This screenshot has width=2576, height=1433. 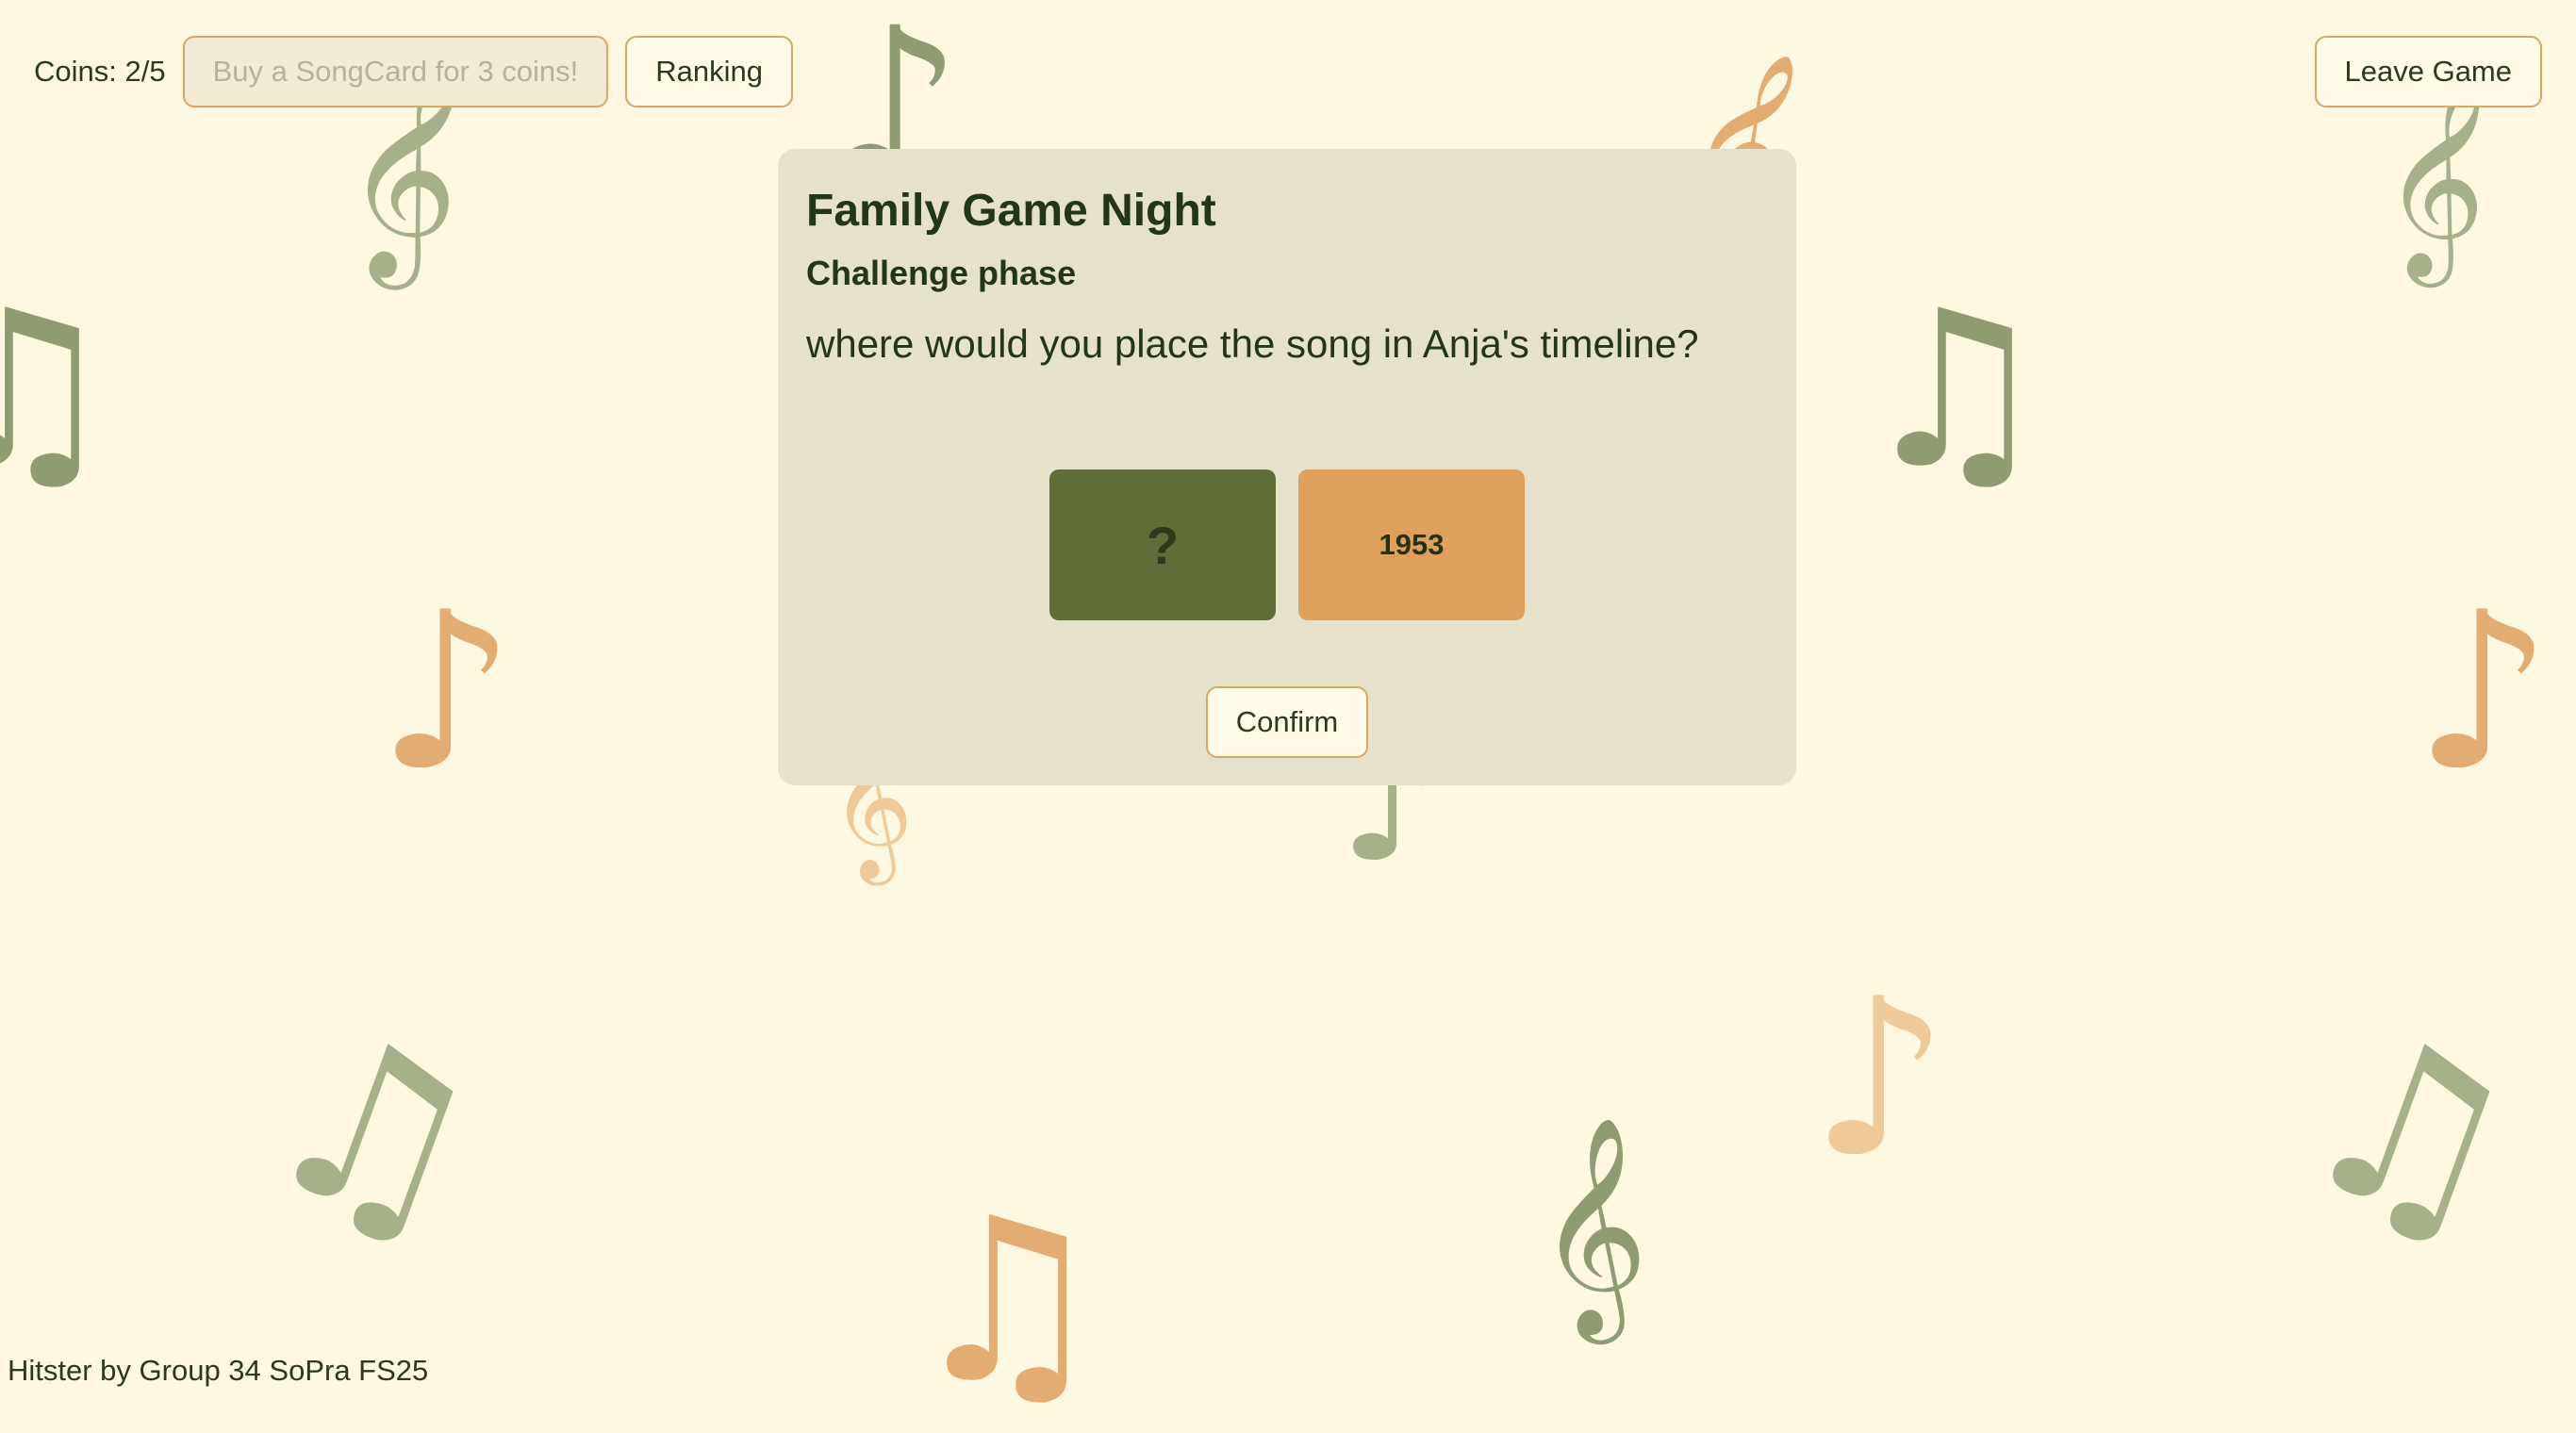 I want to click on timeline-card-label: 1953, so click(x=1412, y=544).